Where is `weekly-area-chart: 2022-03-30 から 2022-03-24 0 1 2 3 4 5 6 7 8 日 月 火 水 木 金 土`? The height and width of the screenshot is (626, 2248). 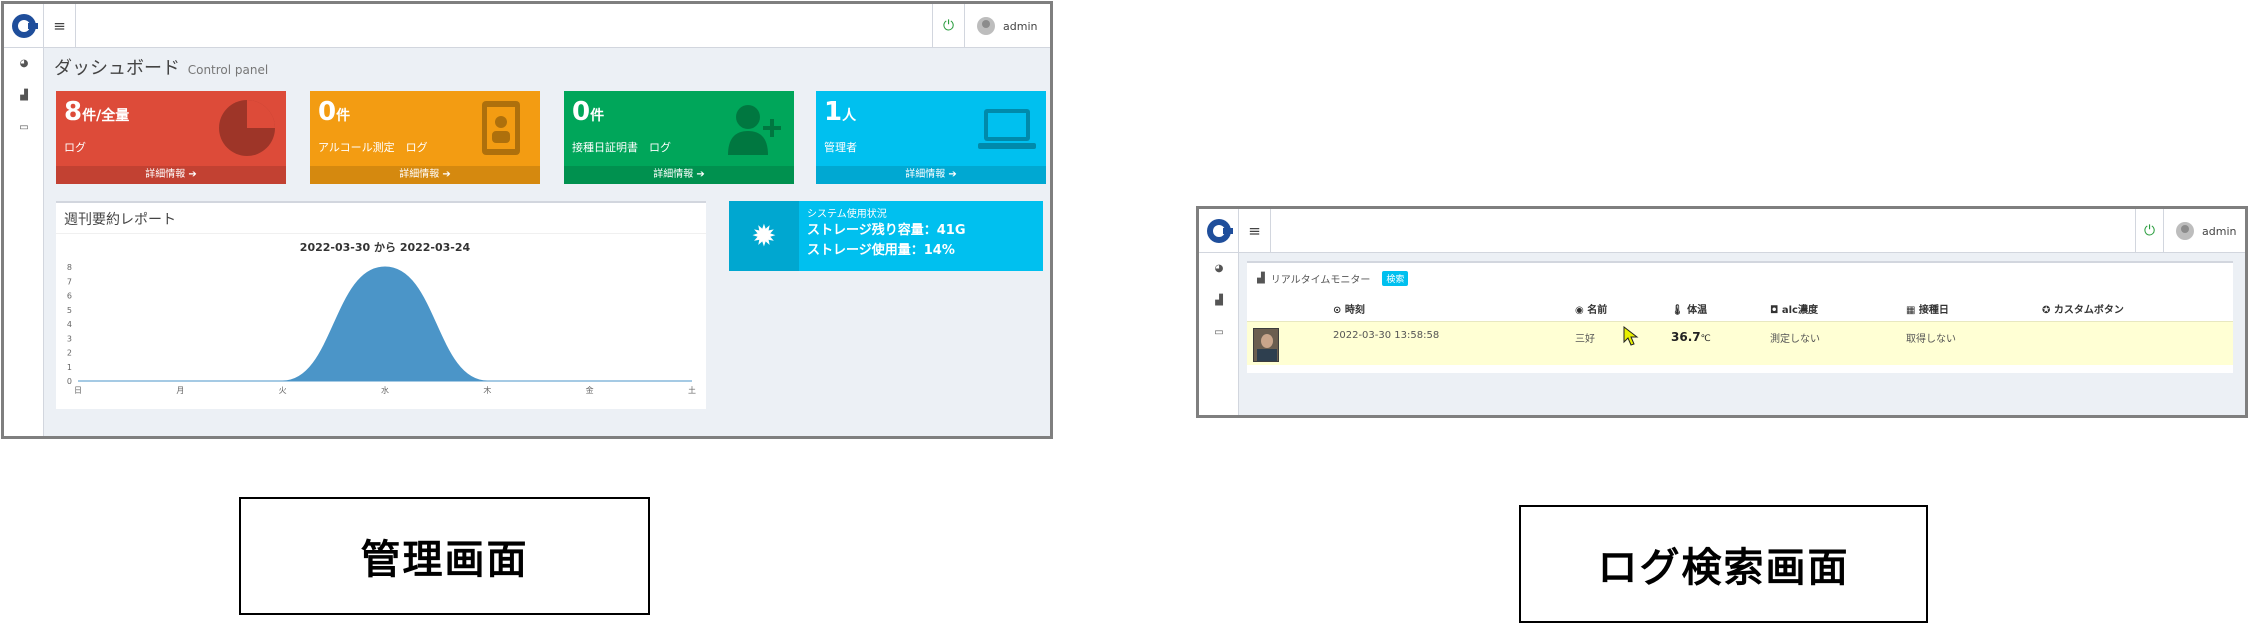
weekly-area-chart: 2022-03-30 から 2022-03-24 0 1 2 3 4 5 6 7 8 日 月 火 水 木 金 土 is located at coordinates (381, 318).